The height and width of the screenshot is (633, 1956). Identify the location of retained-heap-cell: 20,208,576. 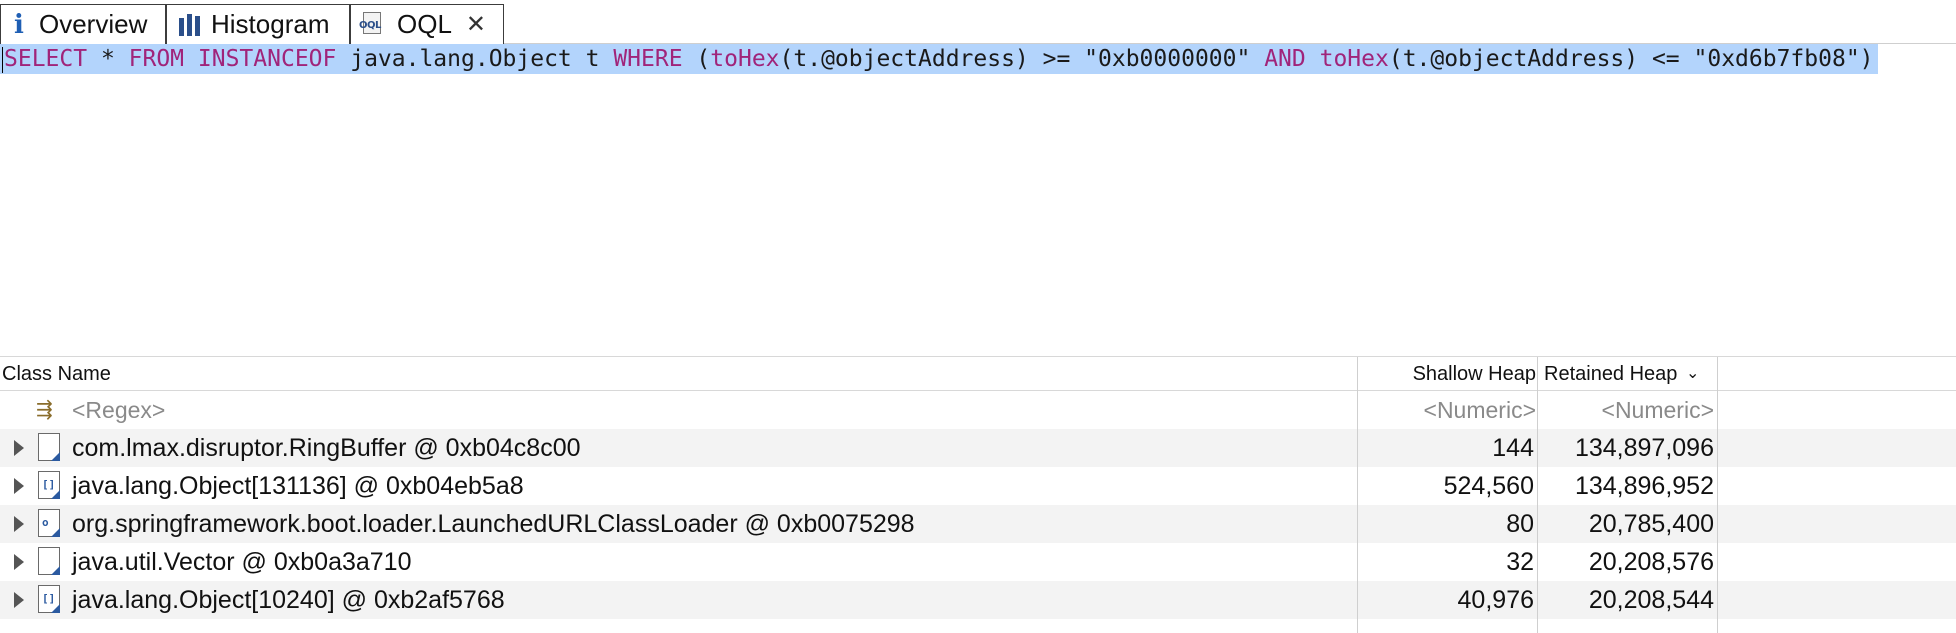
(1651, 562).